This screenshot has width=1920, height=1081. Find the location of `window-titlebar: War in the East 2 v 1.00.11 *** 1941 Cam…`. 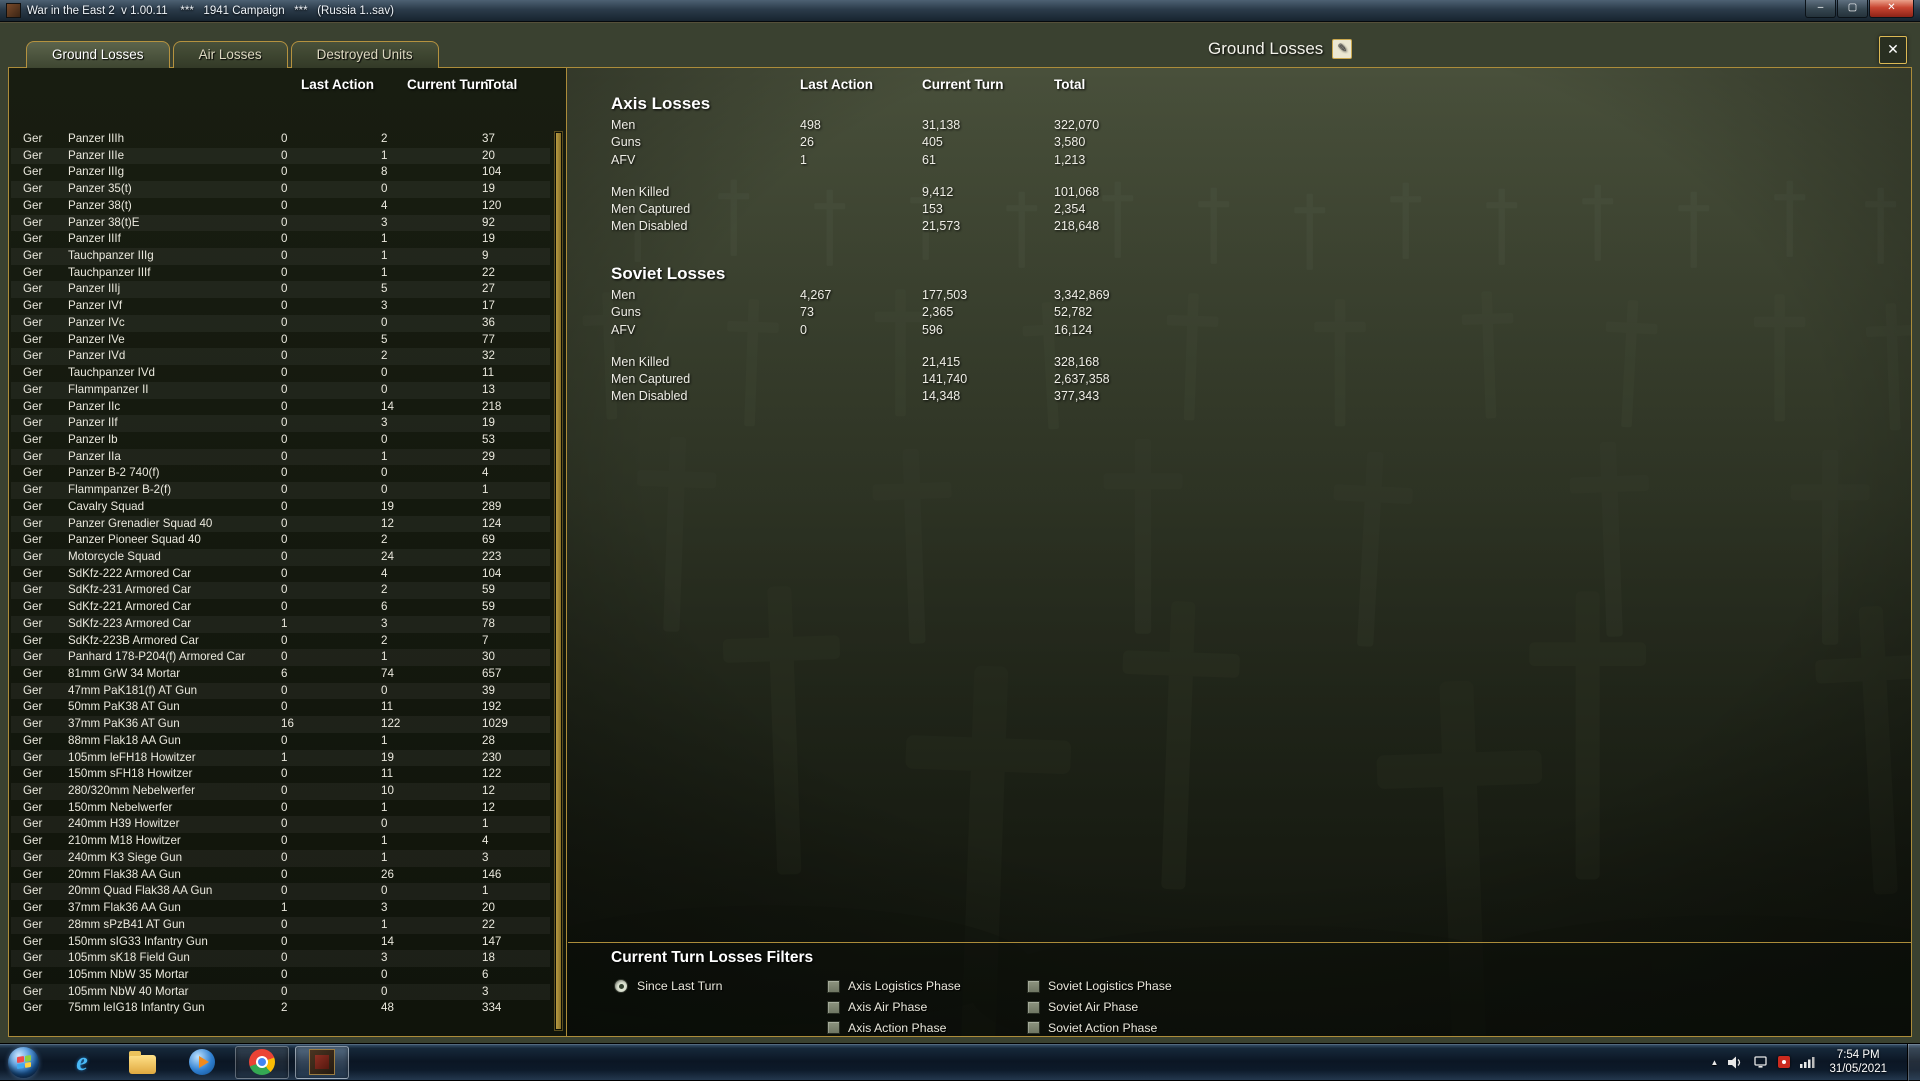

window-titlebar: War in the East 2 v 1.00.11 *** 1941 Cam… is located at coordinates (960, 11).